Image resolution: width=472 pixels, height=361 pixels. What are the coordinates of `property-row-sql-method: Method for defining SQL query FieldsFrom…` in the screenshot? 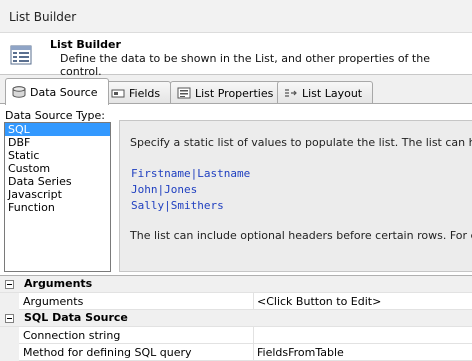 It's located at (236, 352).